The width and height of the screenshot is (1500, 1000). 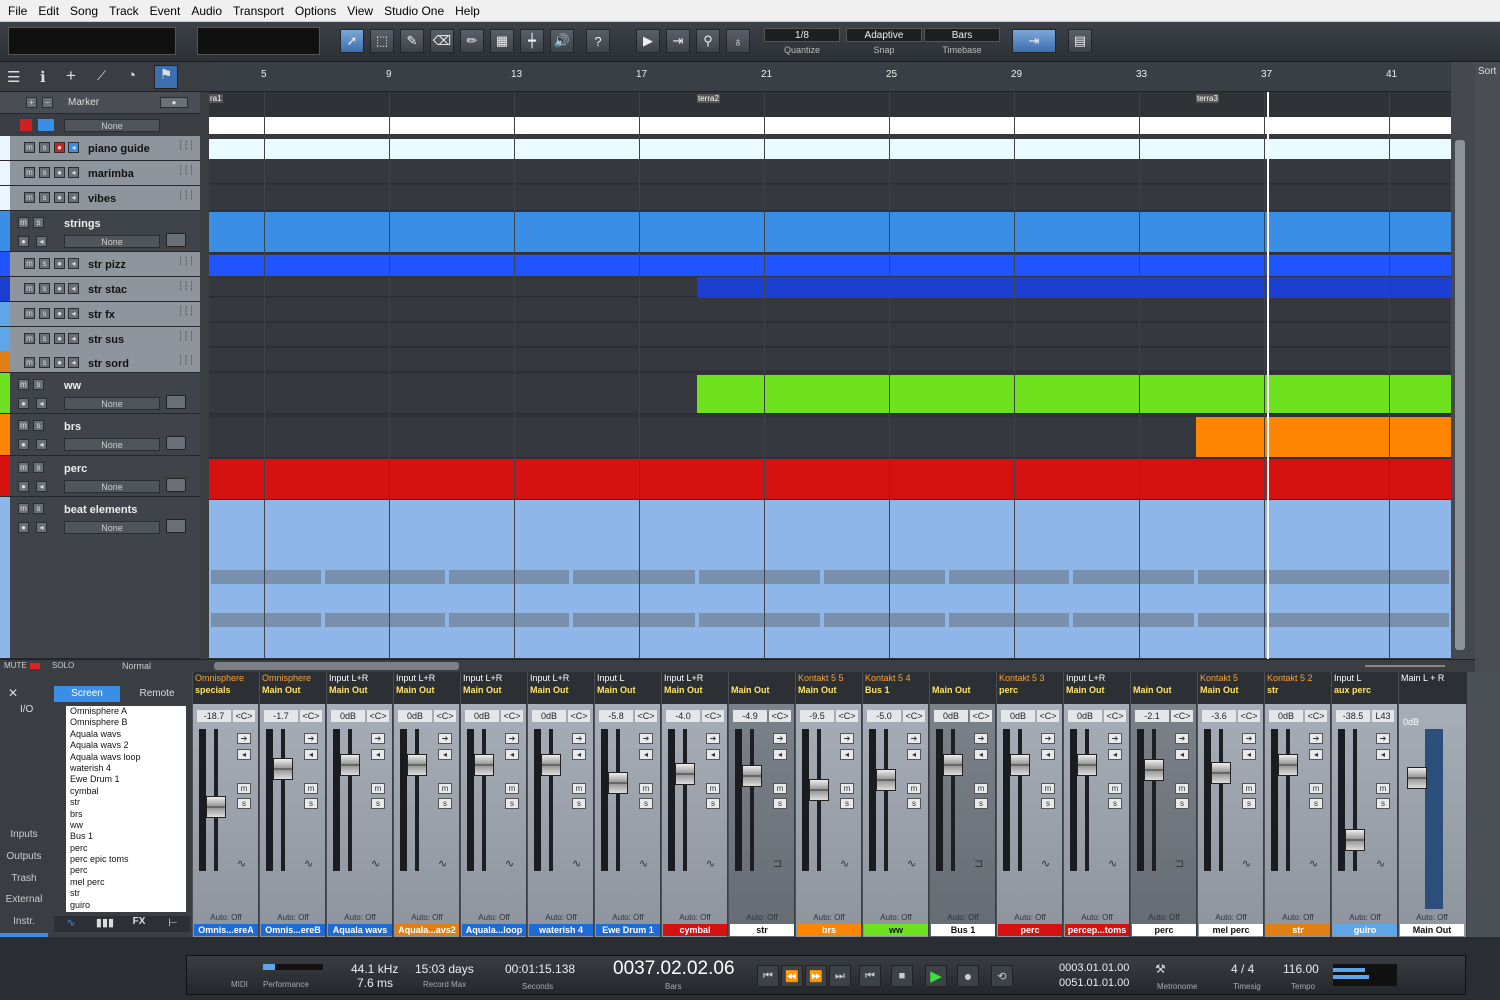 What do you see at coordinates (176, 526) in the screenshot?
I see `folder-icon` at bounding box center [176, 526].